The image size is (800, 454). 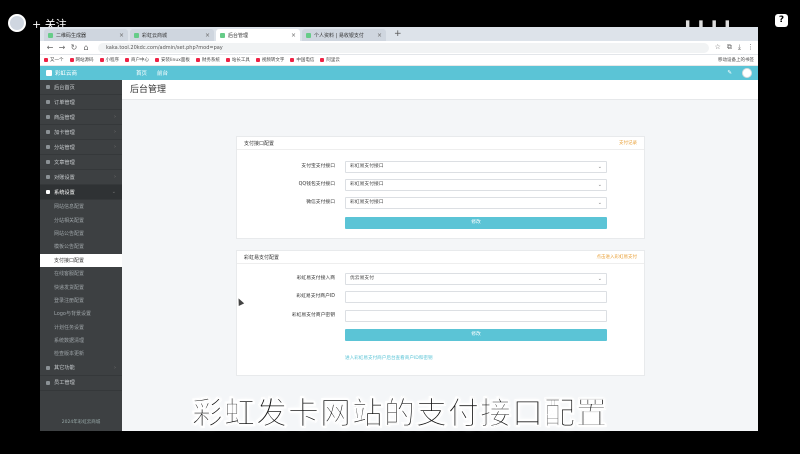 What do you see at coordinates (389, 358) in the screenshot?
I see `epay-help-link: 进入彩虹易支付商户后台查看商户ID和密钥` at bounding box center [389, 358].